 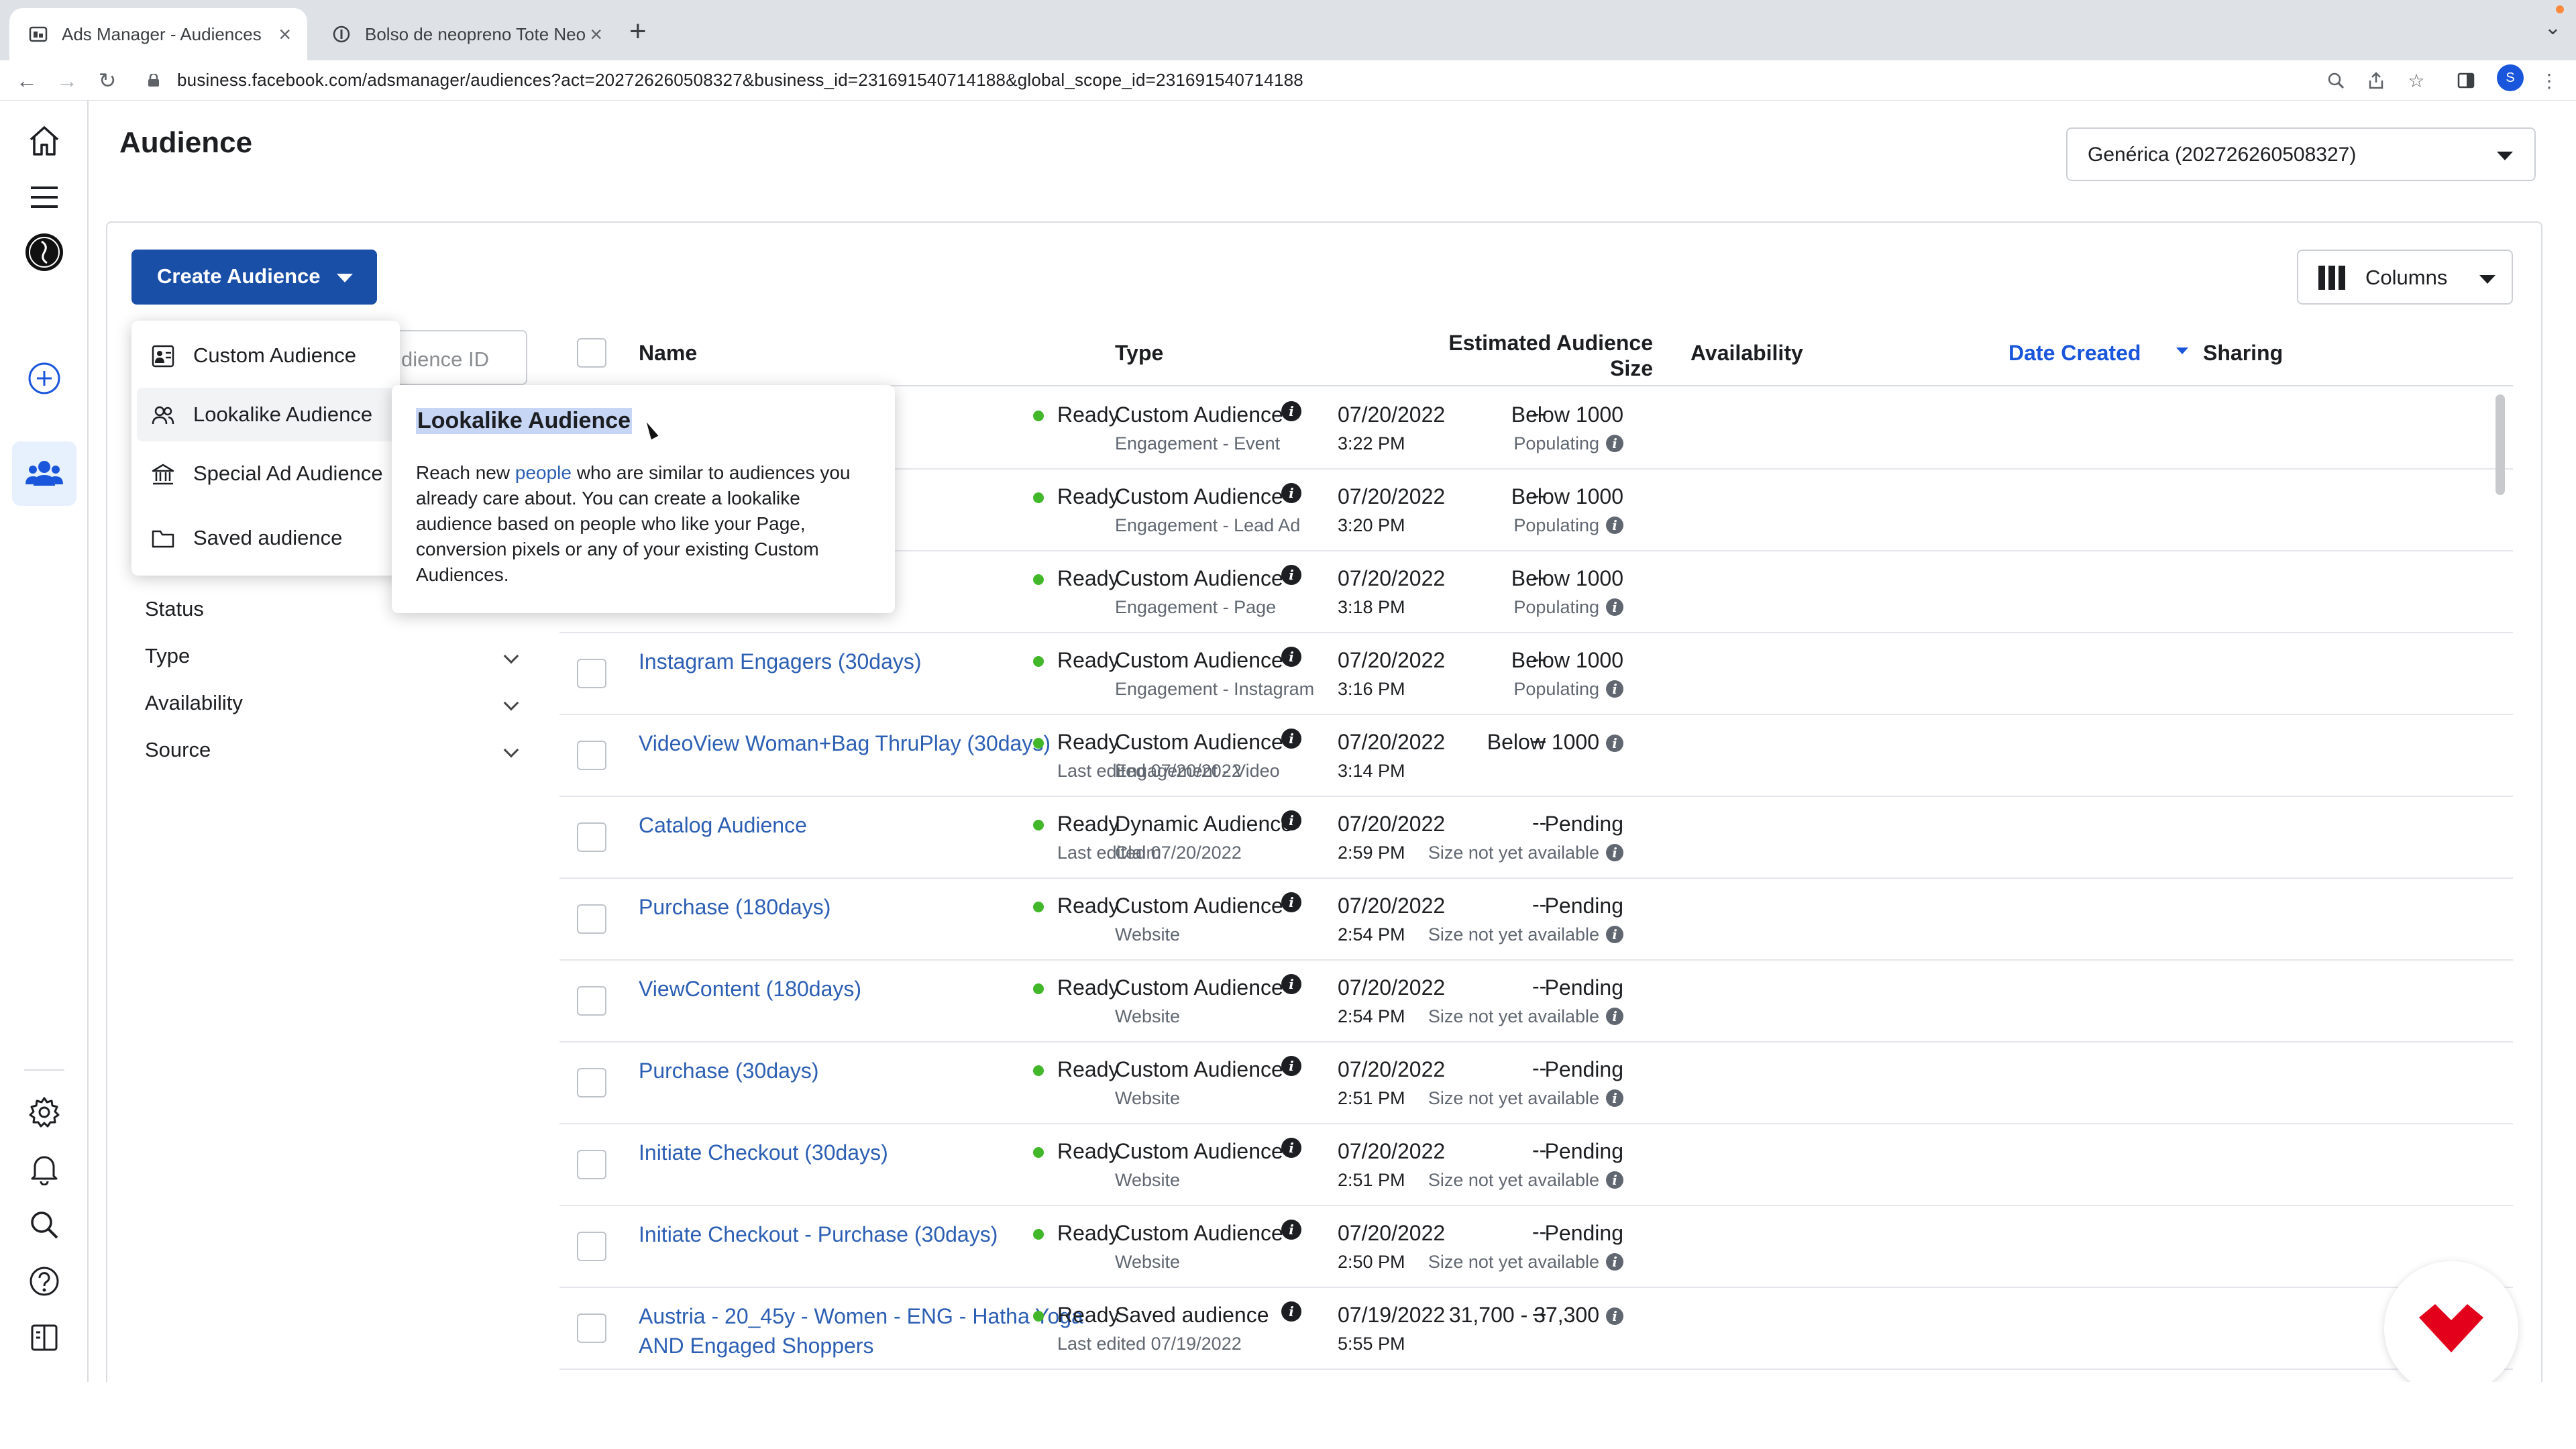 What do you see at coordinates (265, 538) in the screenshot?
I see `menu-item-saved-audience: Saved audience` at bounding box center [265, 538].